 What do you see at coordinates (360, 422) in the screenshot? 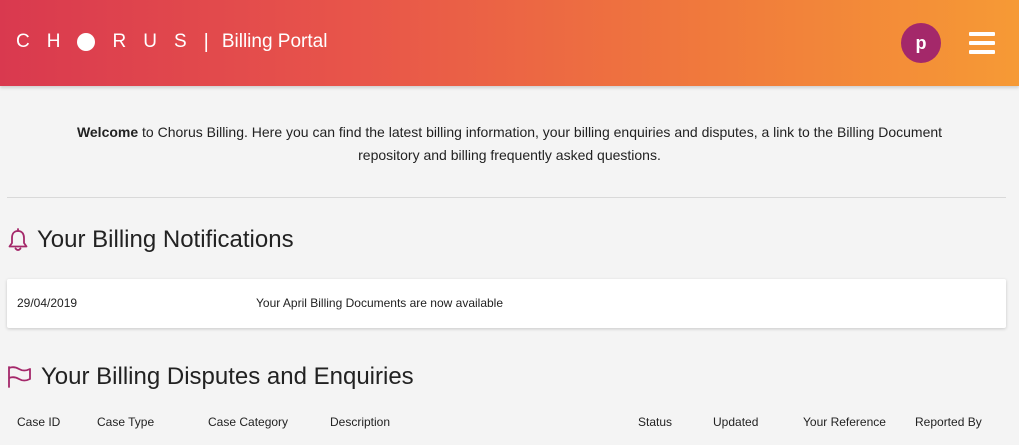
I see `column-description: Description` at bounding box center [360, 422].